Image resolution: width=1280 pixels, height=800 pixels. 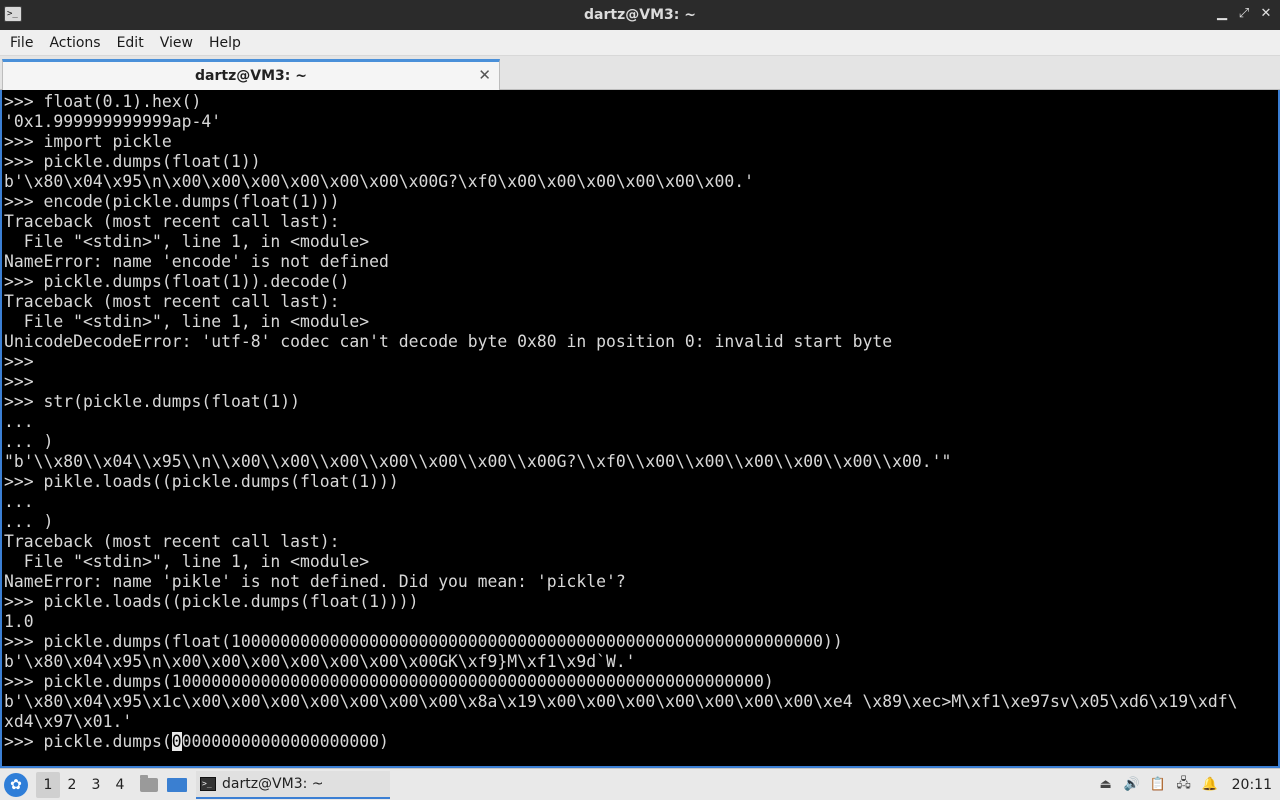 I want to click on workspace-1: 1, so click(x=48, y=784).